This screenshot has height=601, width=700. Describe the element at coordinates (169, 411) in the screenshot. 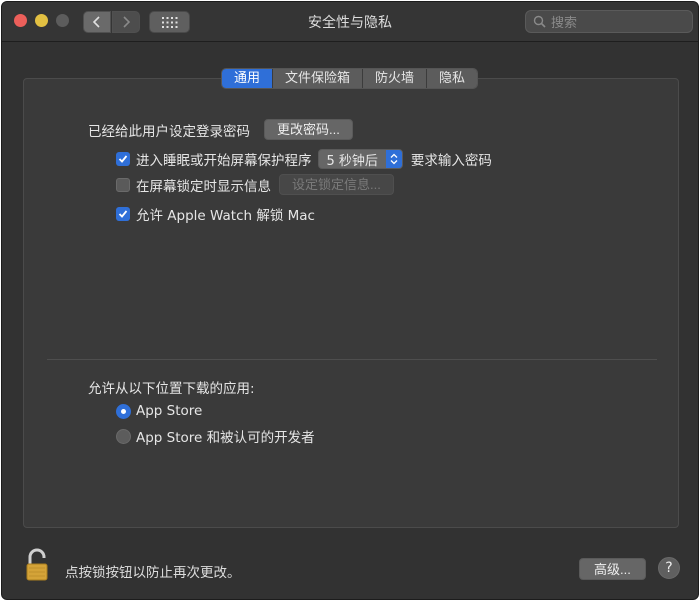

I see `radio-app-store-label: App Store` at that location.